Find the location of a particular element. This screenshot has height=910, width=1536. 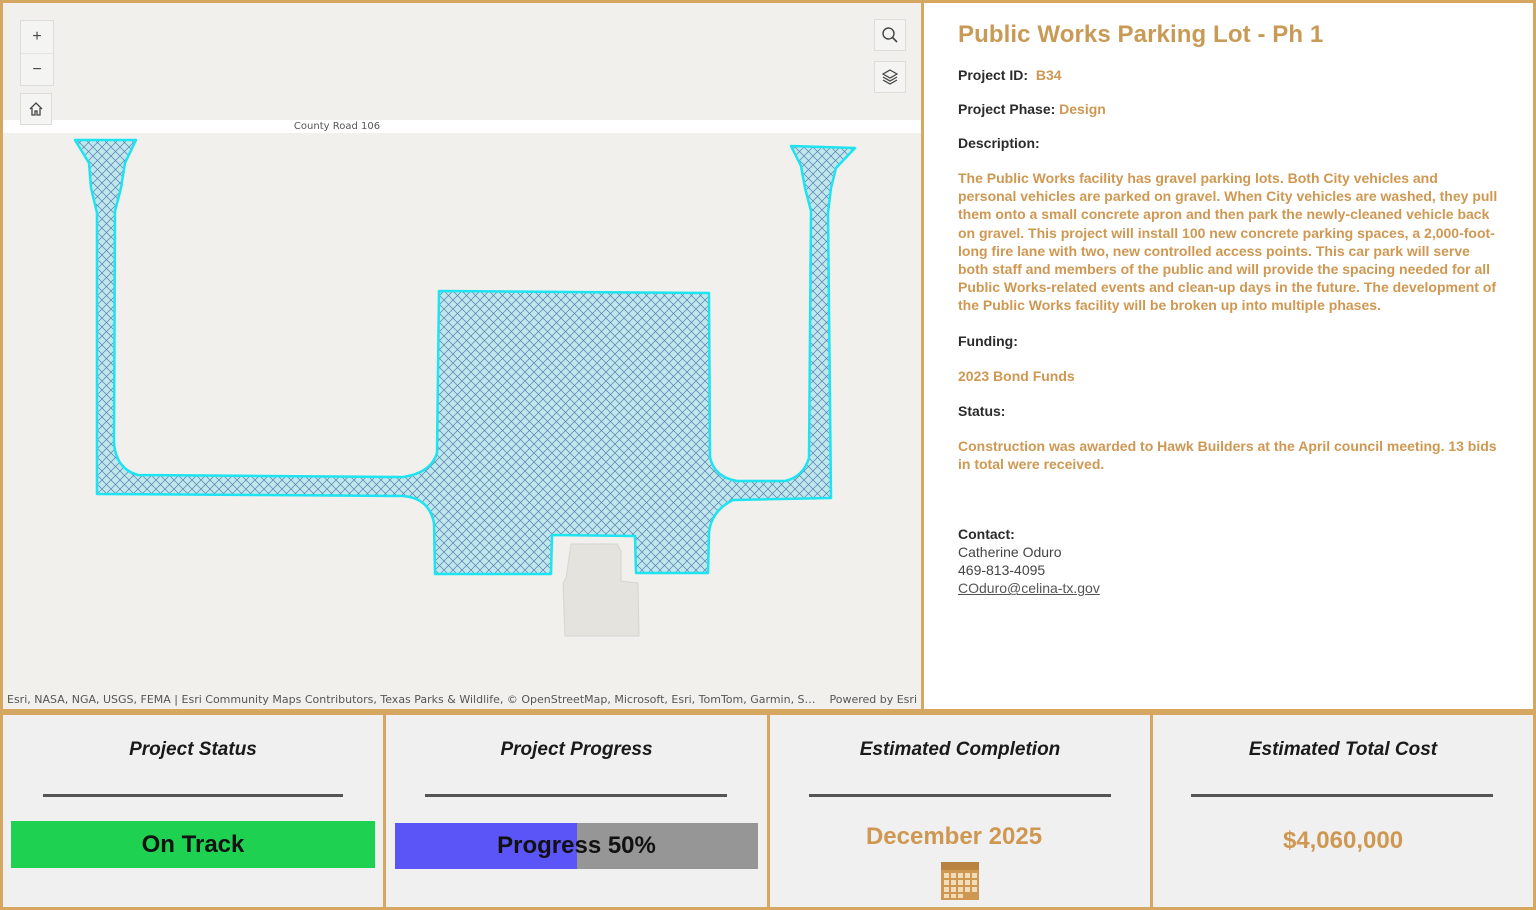

status-label: Status: is located at coordinates (982, 410).